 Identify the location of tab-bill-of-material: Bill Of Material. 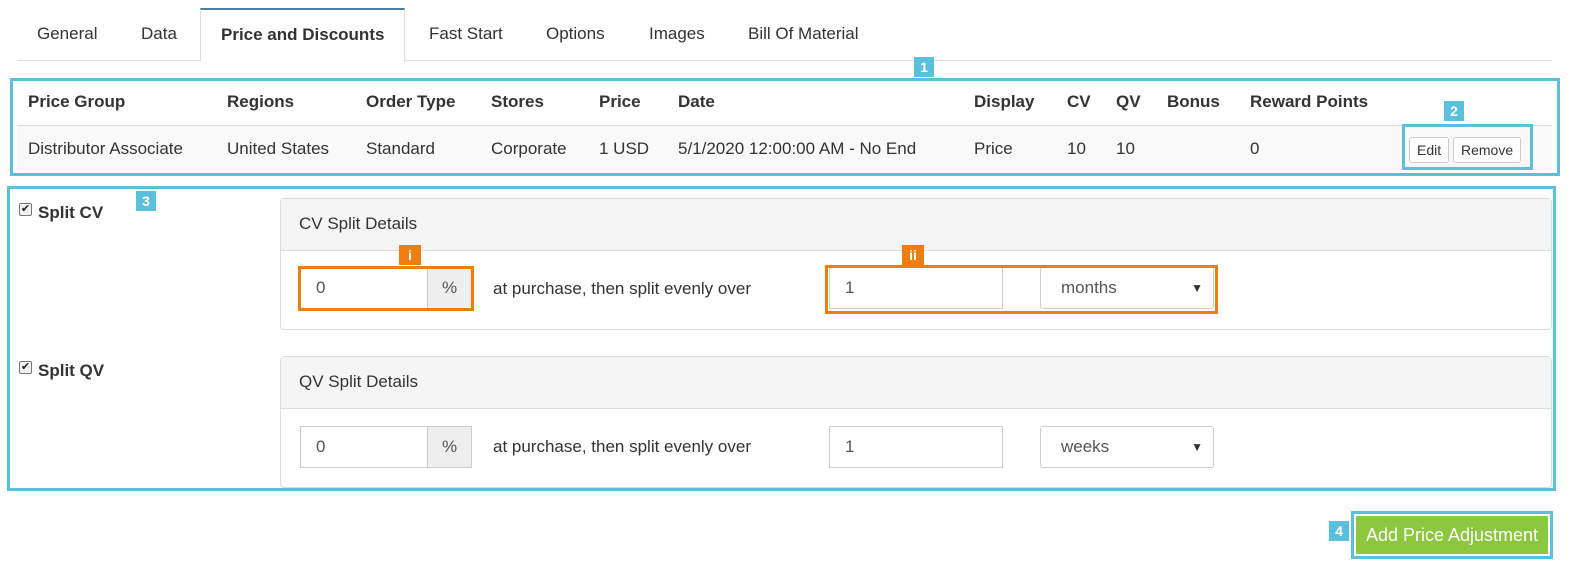
(803, 34).